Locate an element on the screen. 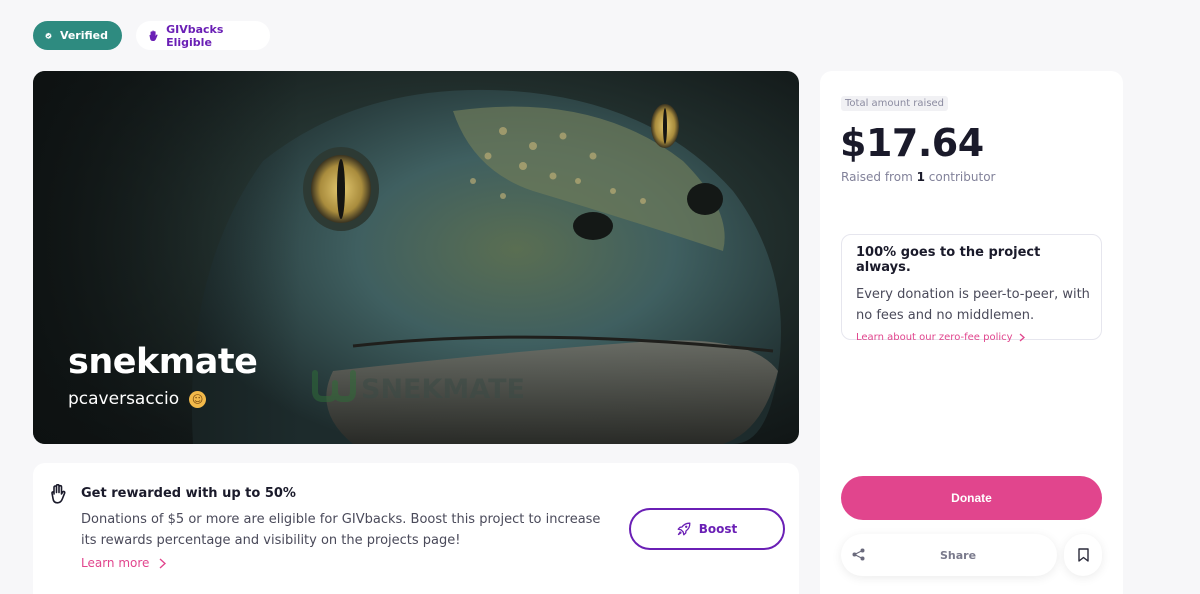 This screenshot has height=594, width=1200. total-raised-label: Total amount raised is located at coordinates (895, 103).